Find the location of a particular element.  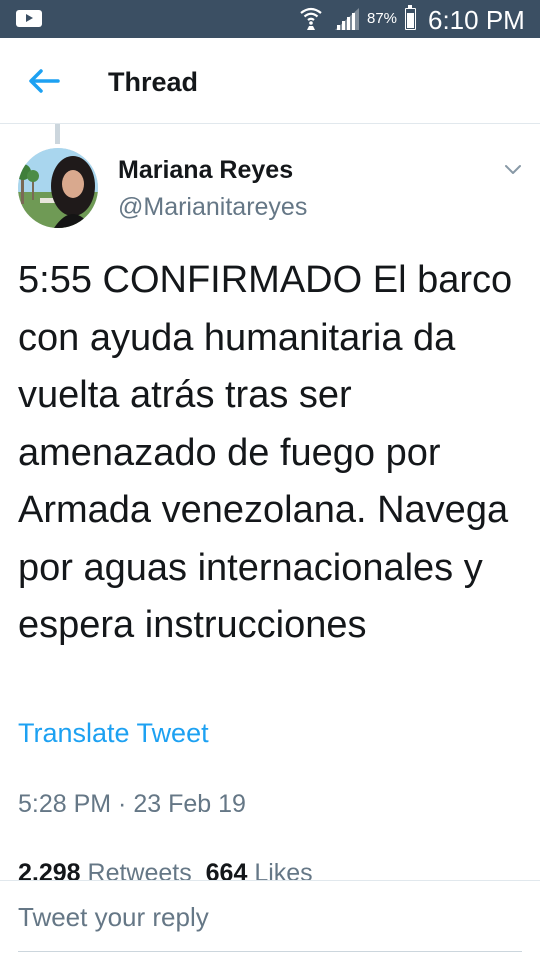

battery-icon is located at coordinates (410, 17).